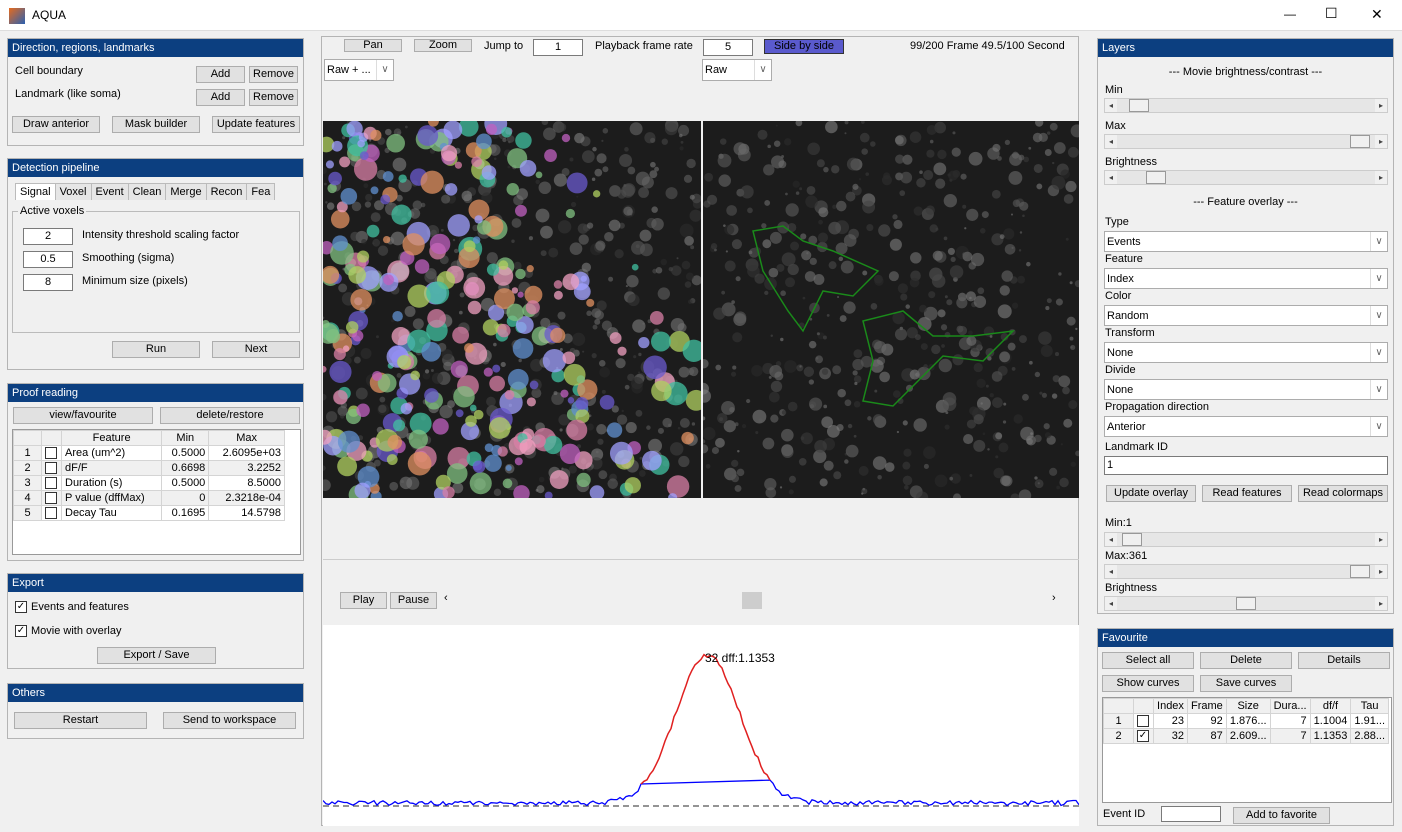 The width and height of the screenshot is (1402, 832). Describe the element at coordinates (737, 70) in the screenshot. I see `right-view-select: Raw ∨` at that location.